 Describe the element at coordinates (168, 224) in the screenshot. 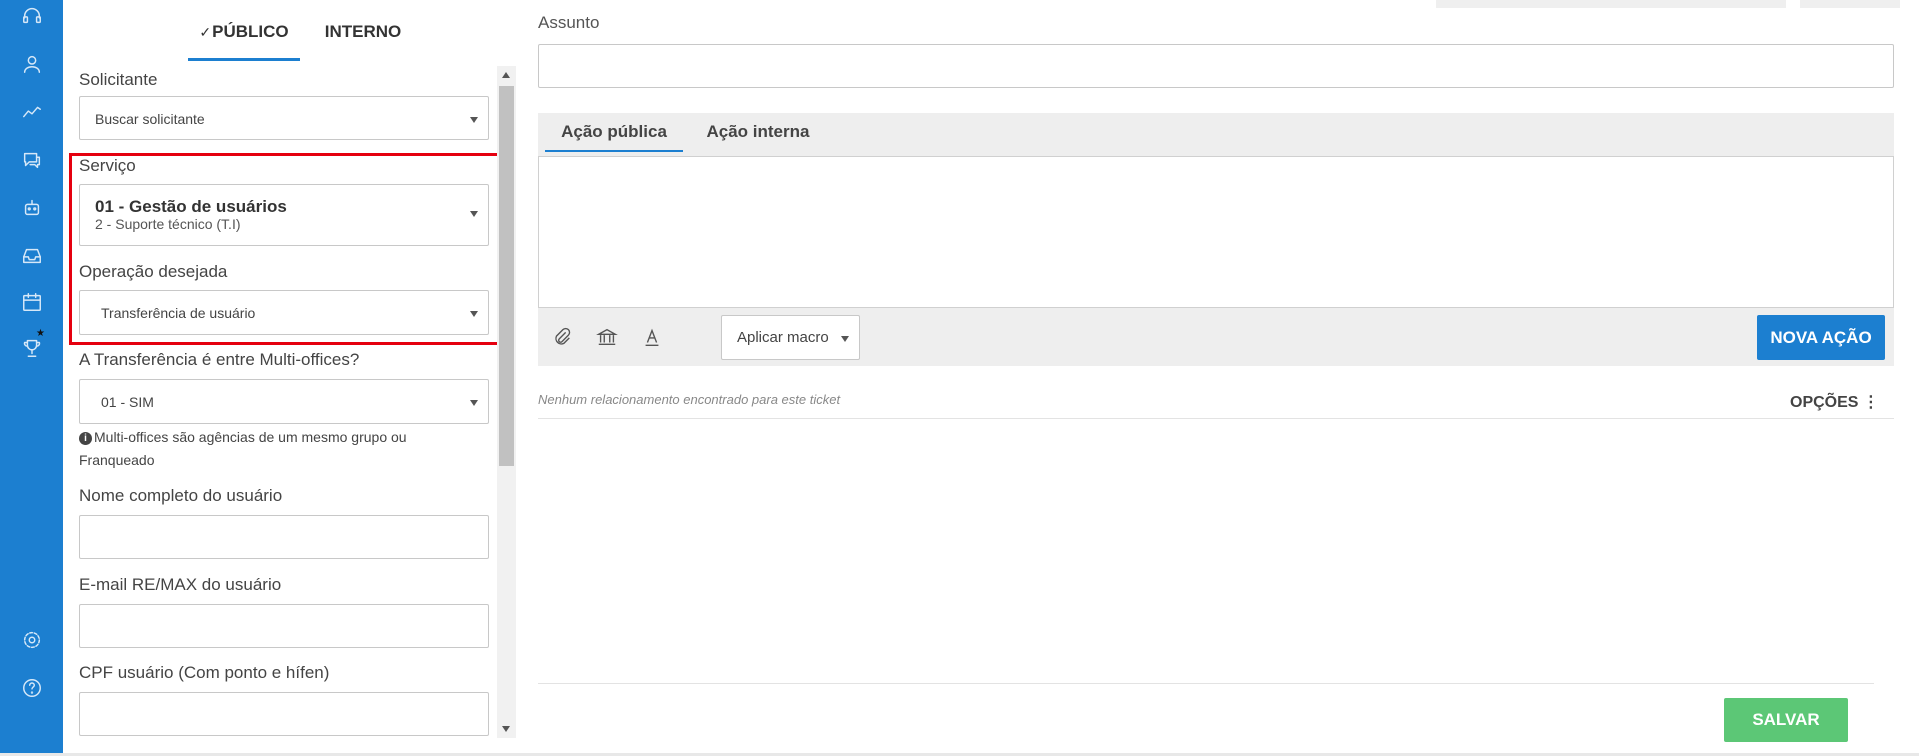

I see `servico-subvalue: 2 - Suporte técnico (T.I)` at that location.